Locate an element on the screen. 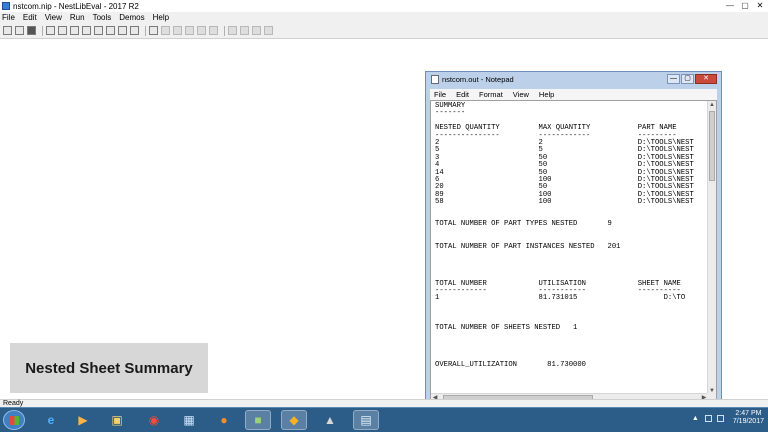  status-text: Ready is located at coordinates (13, 403).